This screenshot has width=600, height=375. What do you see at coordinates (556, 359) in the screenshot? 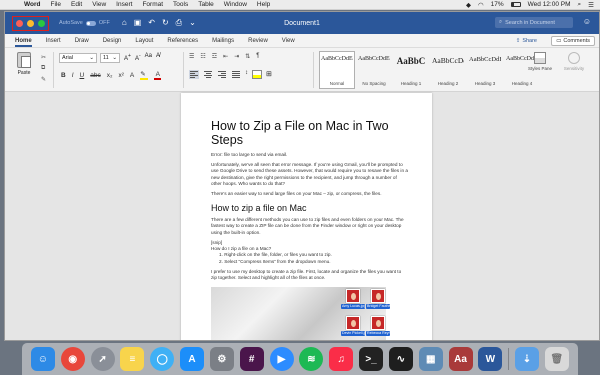
I see `trash-icon: 🗑` at bounding box center [556, 359].